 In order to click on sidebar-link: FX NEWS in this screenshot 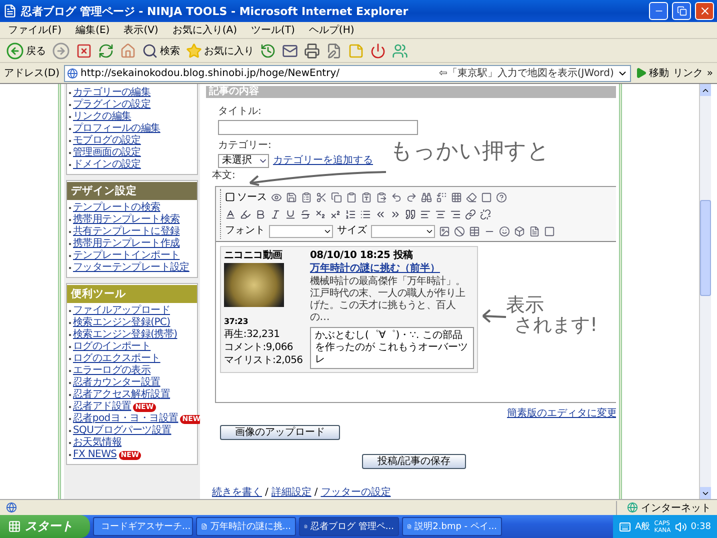, I will do `click(95, 455)`.